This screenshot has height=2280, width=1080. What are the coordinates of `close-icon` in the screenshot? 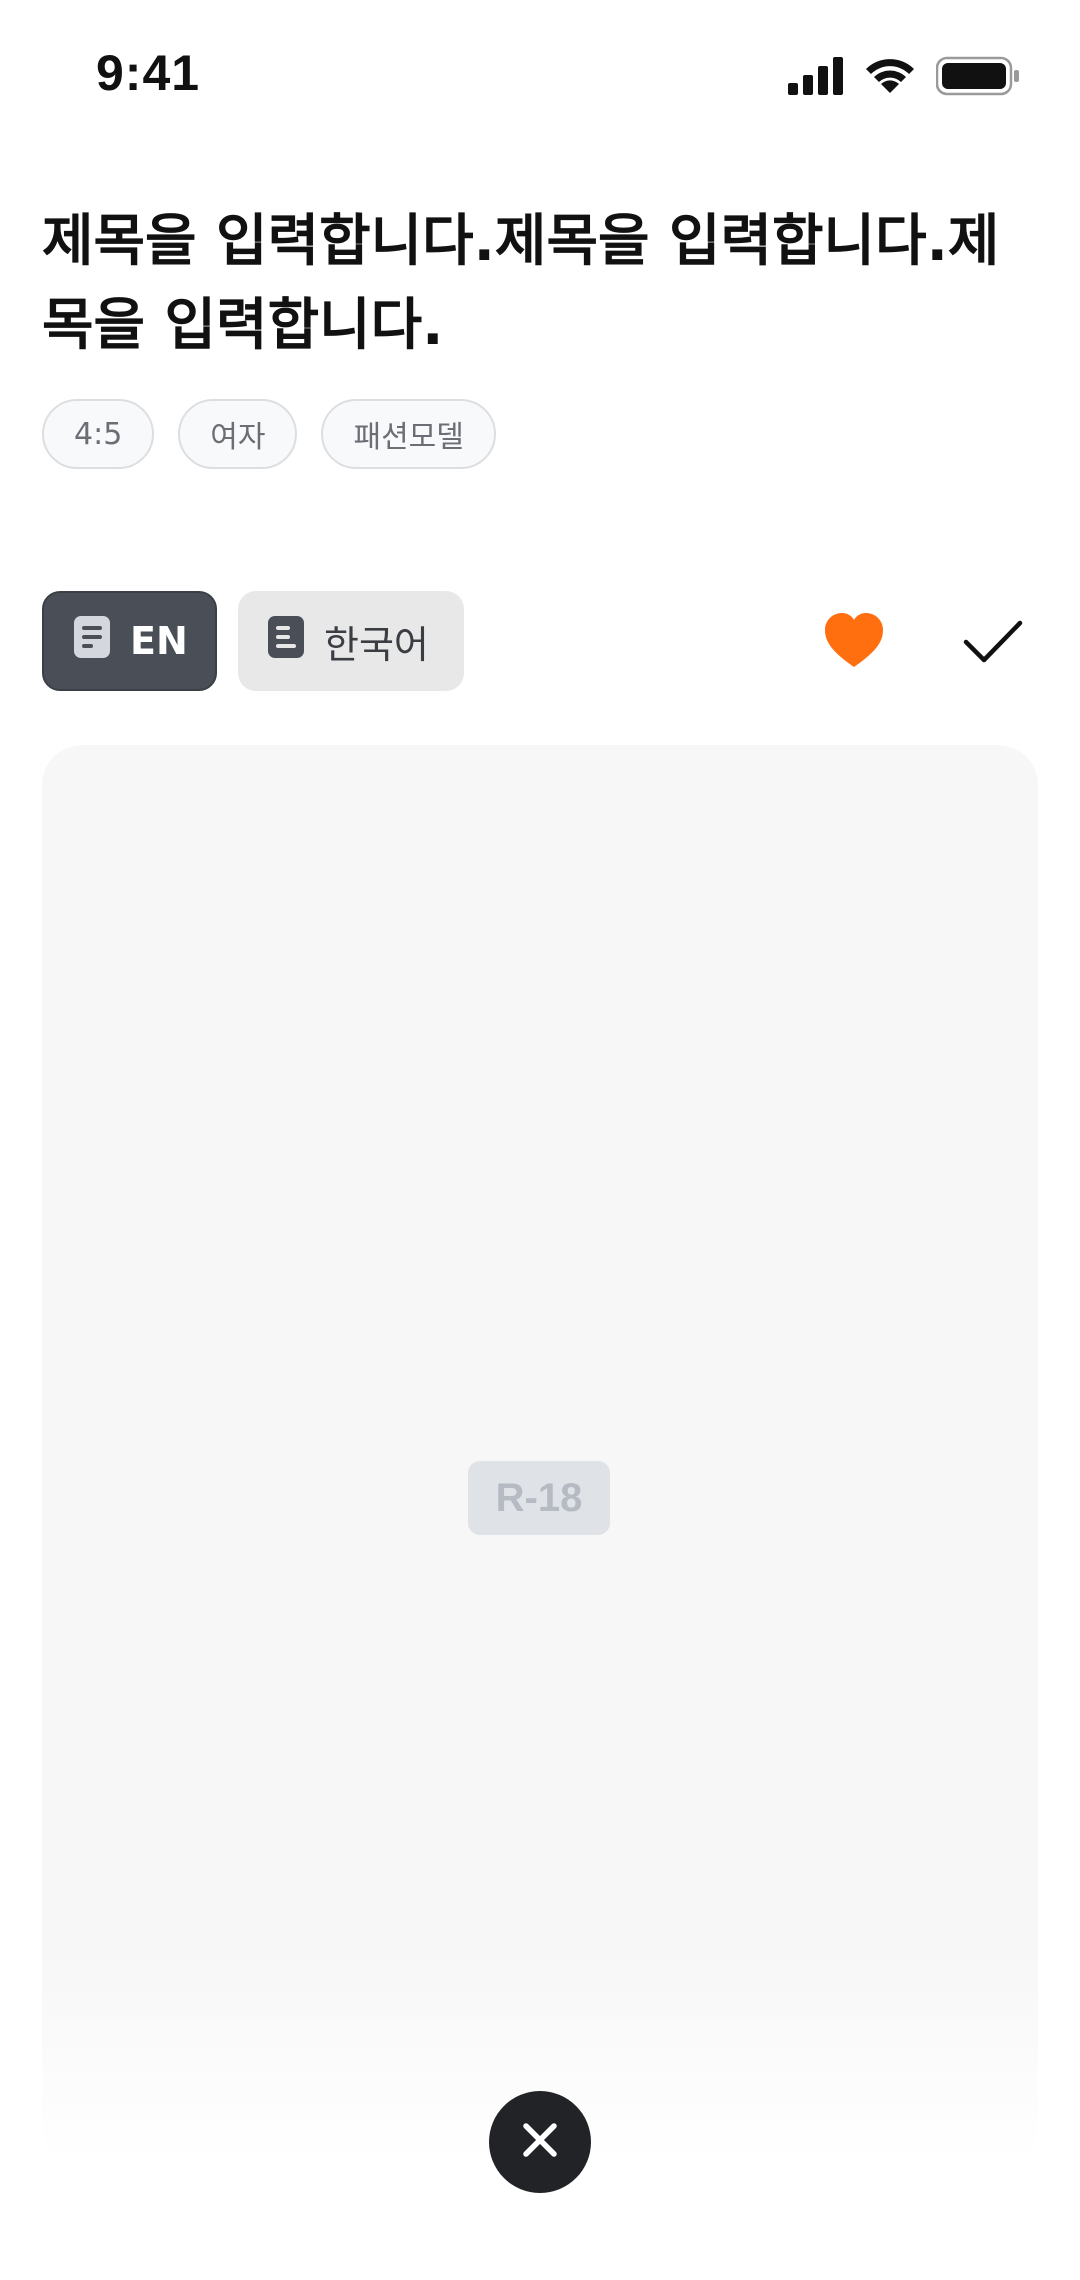 It's located at (540, 2142).